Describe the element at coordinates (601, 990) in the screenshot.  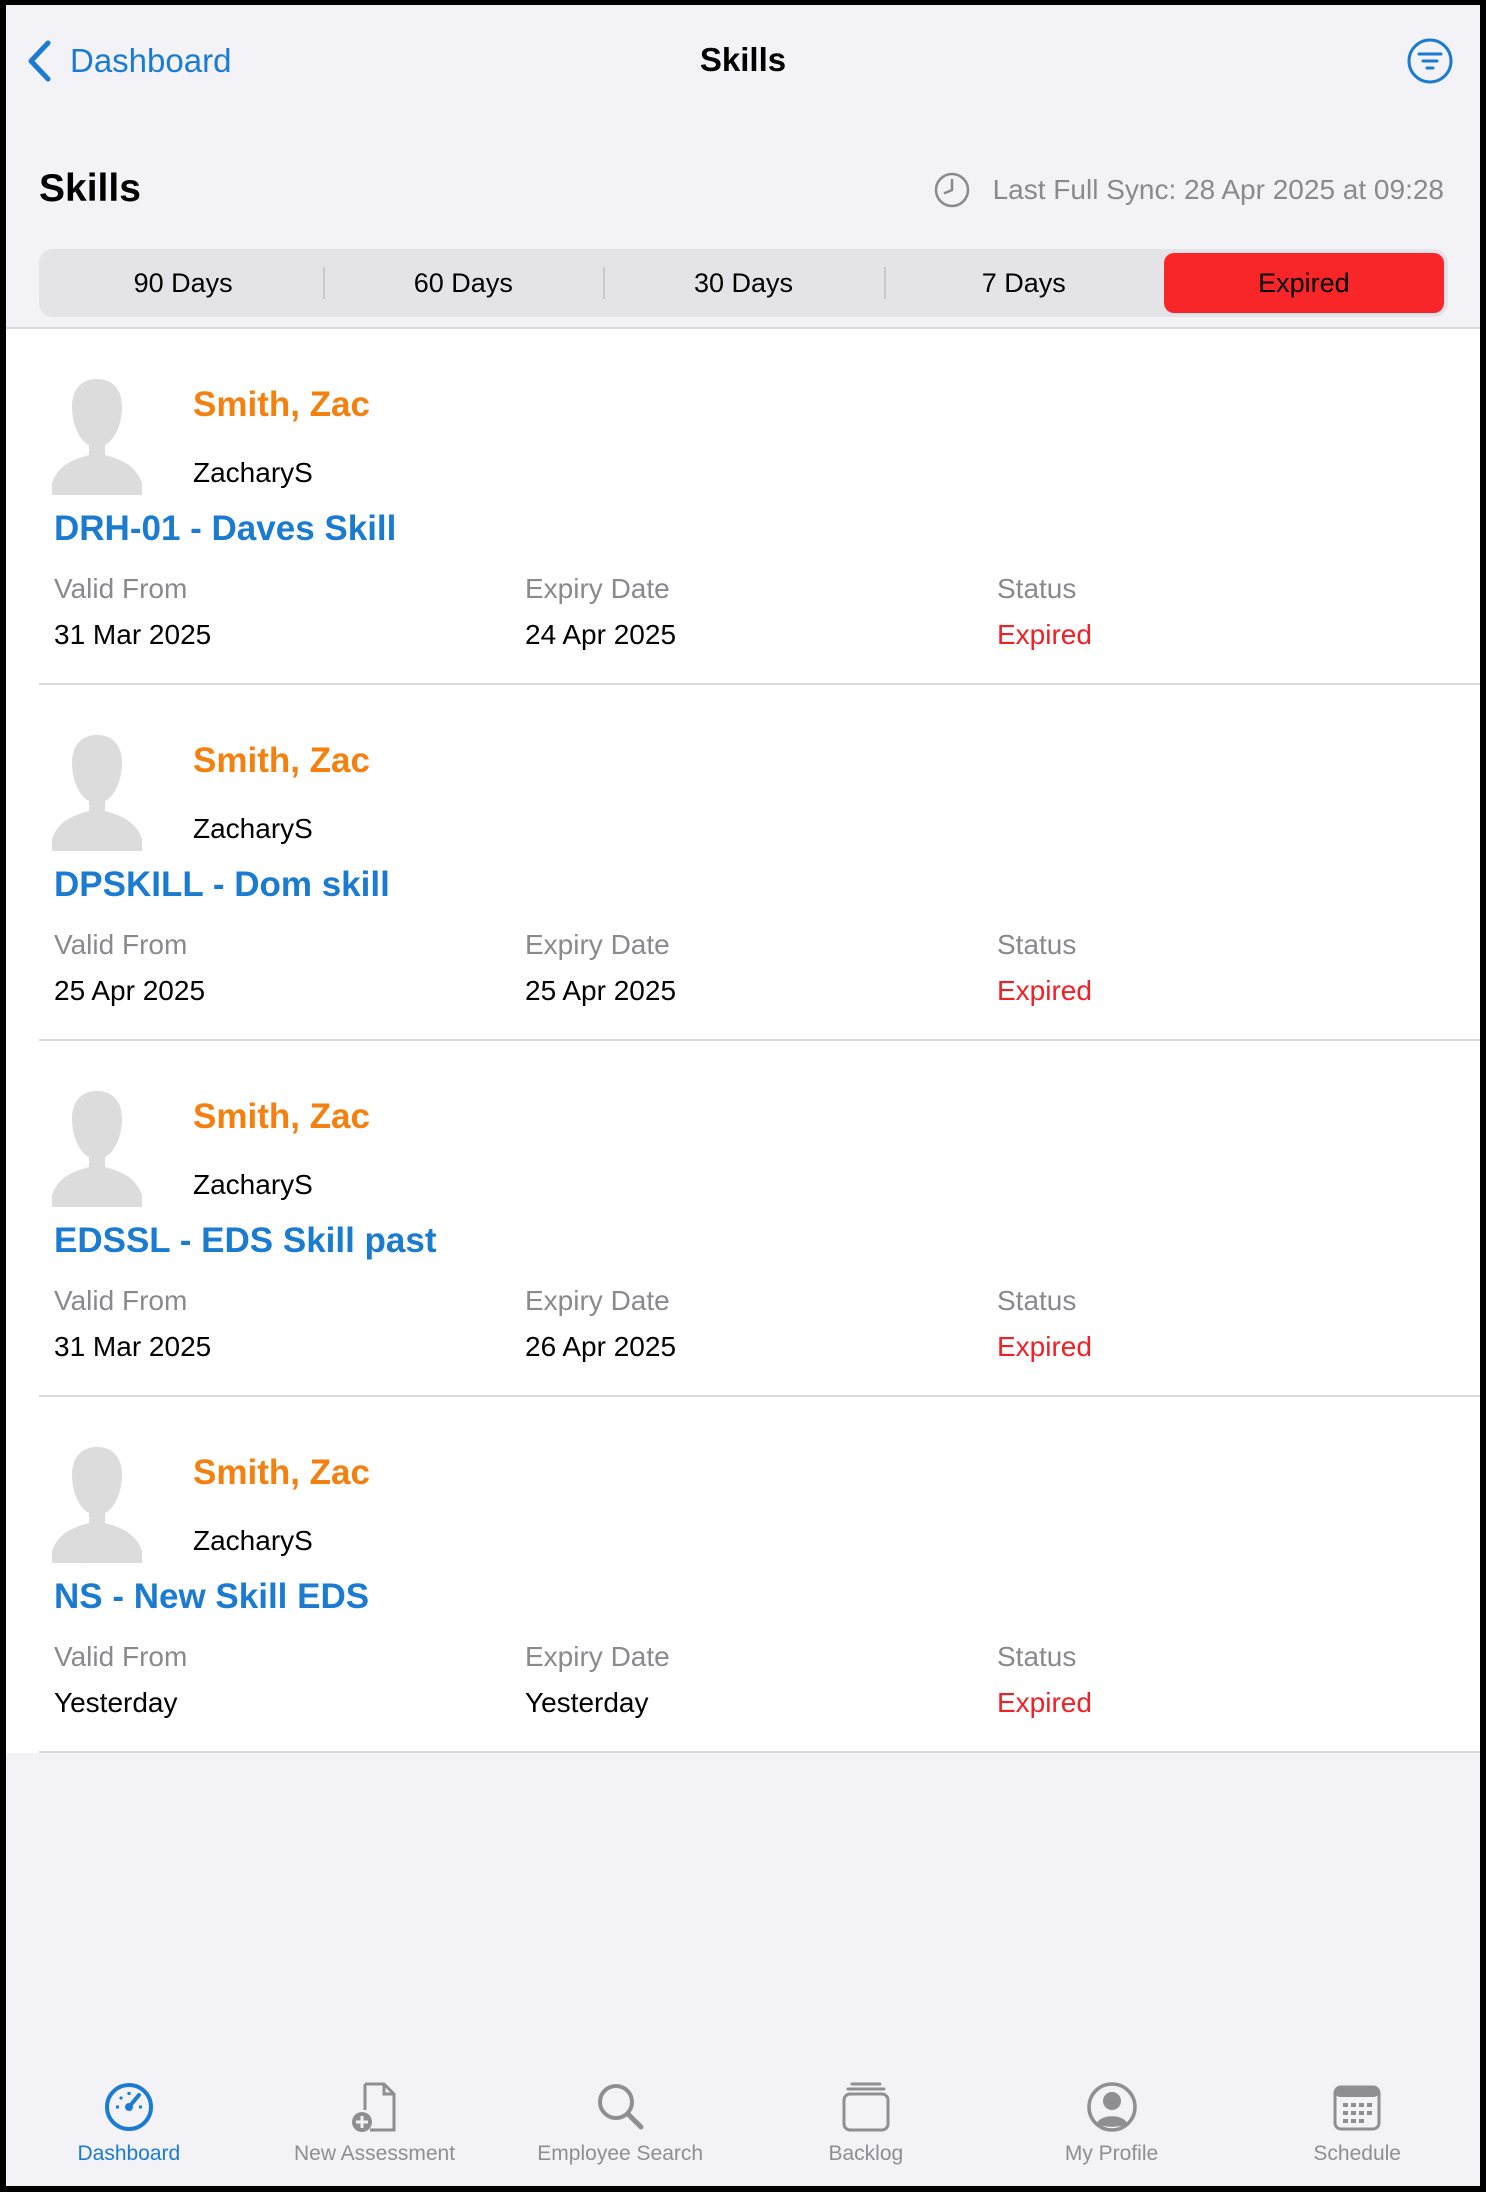
I see `expiry-date-value: 25 Apr 2025` at that location.